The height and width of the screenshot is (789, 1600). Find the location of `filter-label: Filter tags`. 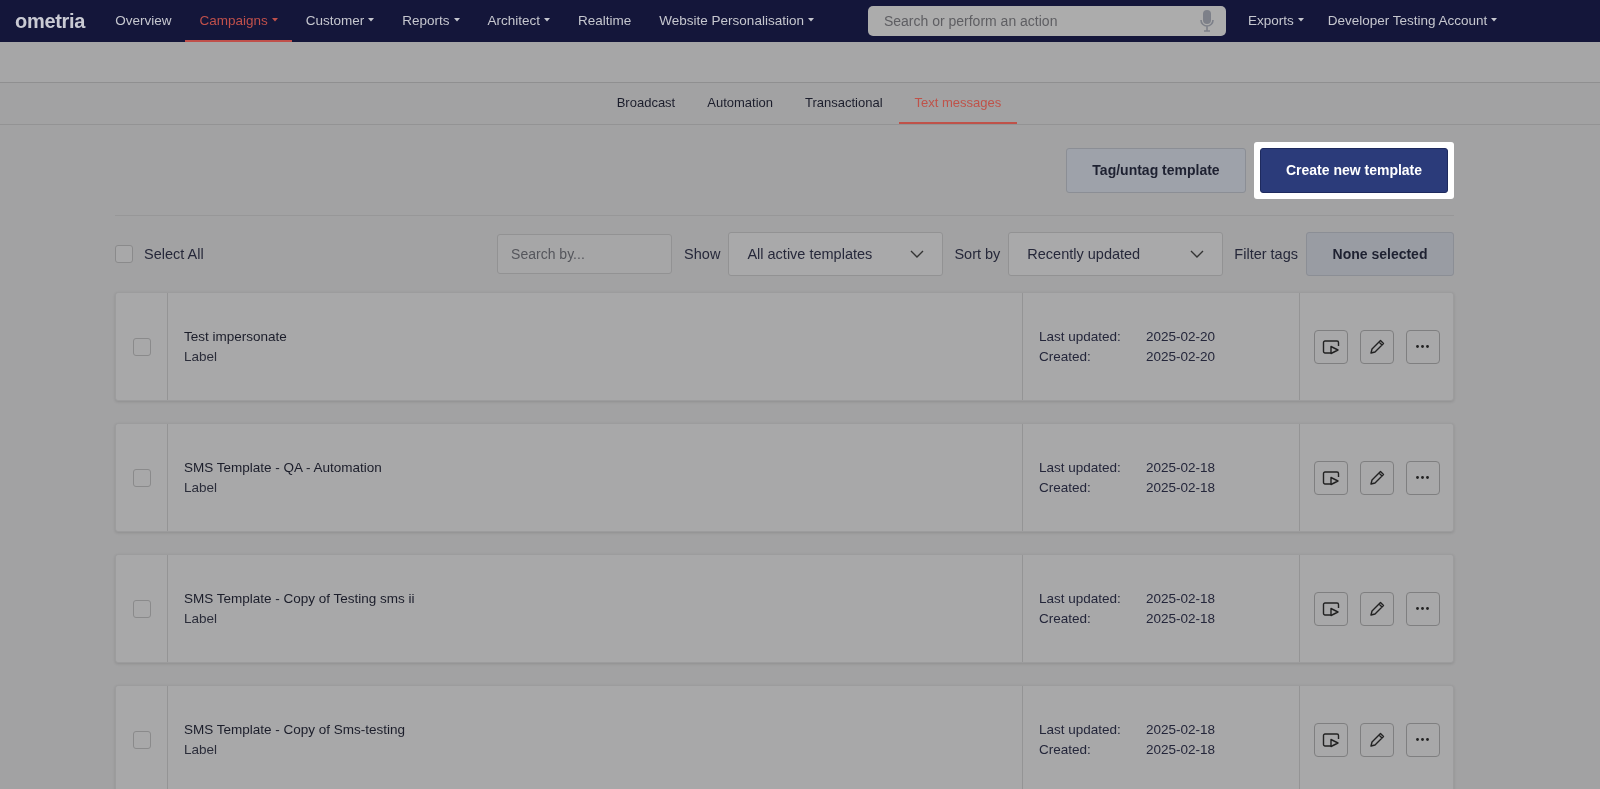

filter-label: Filter tags is located at coordinates (1266, 254).